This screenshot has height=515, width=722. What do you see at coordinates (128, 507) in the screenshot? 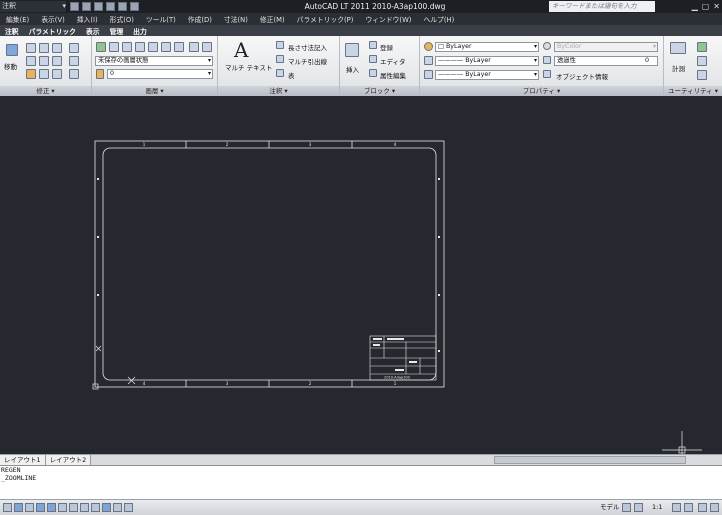
I see `sc-icon` at bounding box center [128, 507].